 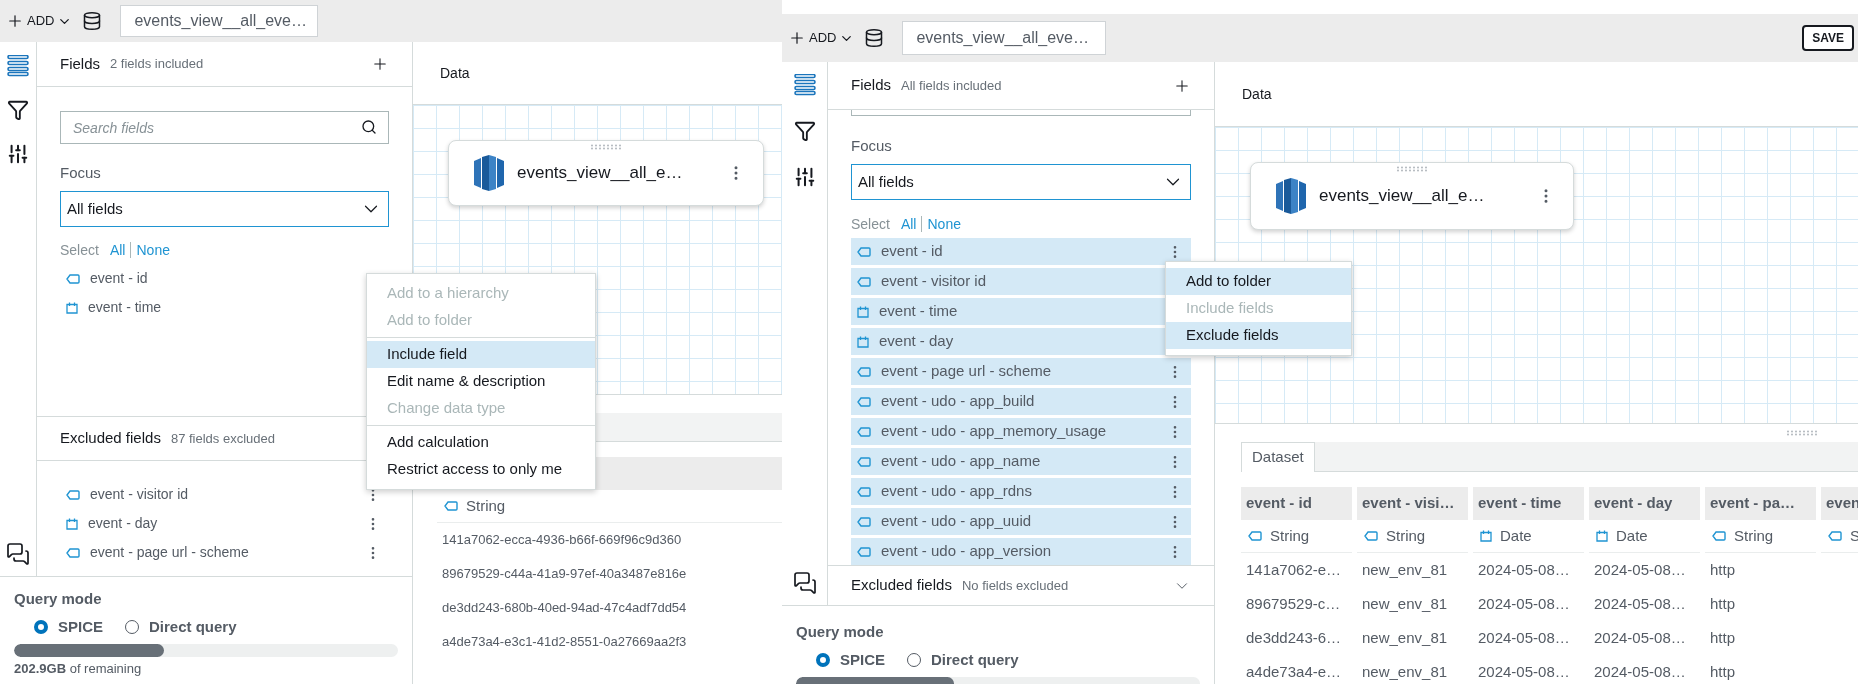 I want to click on table-cell-text: 89679529-c44a-41a9-97ef-40a3487e816e, so click(x=564, y=574).